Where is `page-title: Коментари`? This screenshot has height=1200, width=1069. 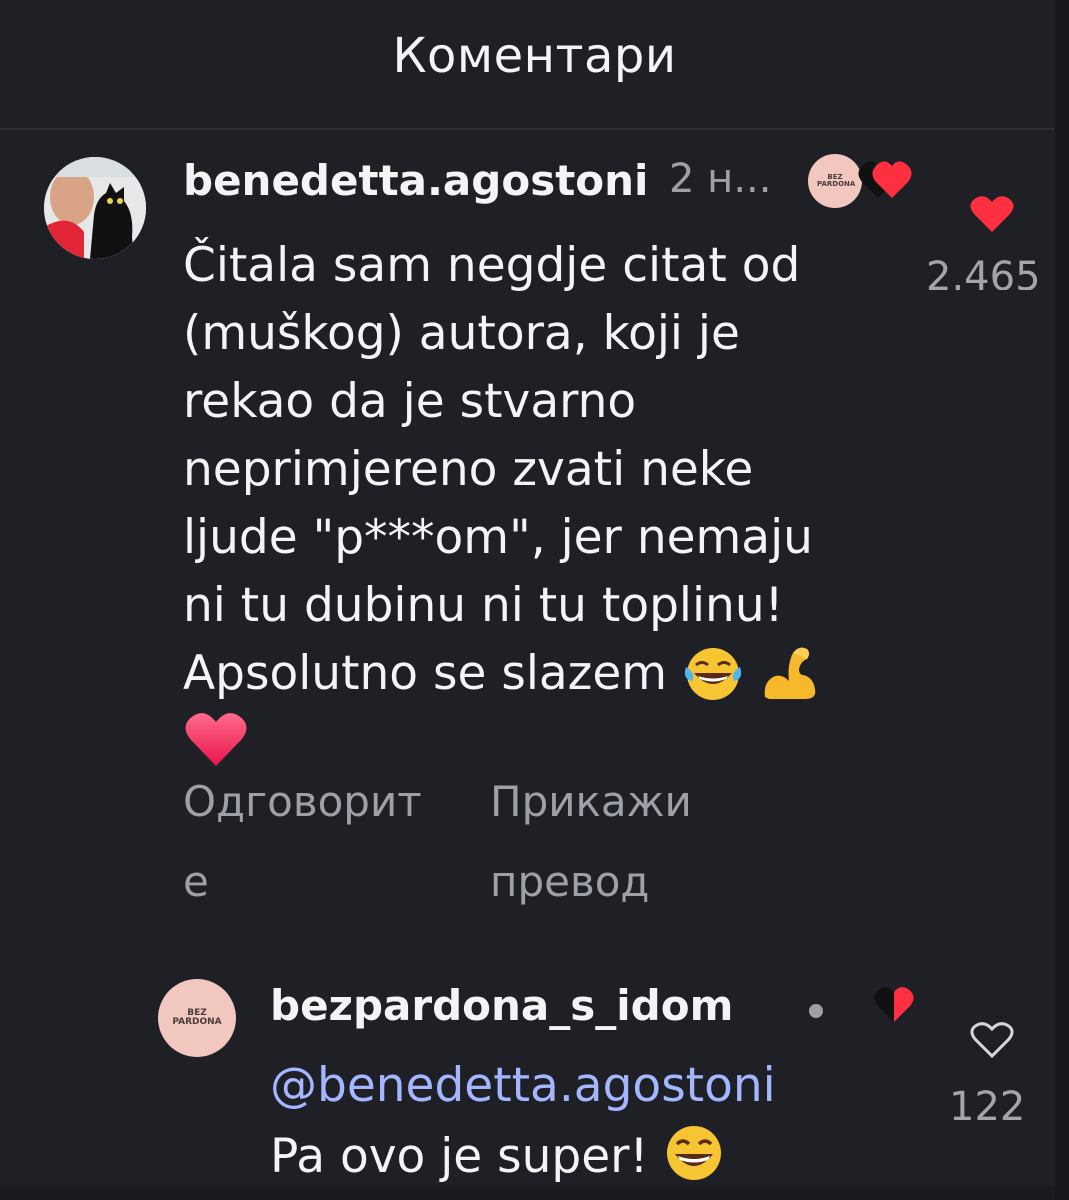
page-title: Коментари is located at coordinates (534, 56).